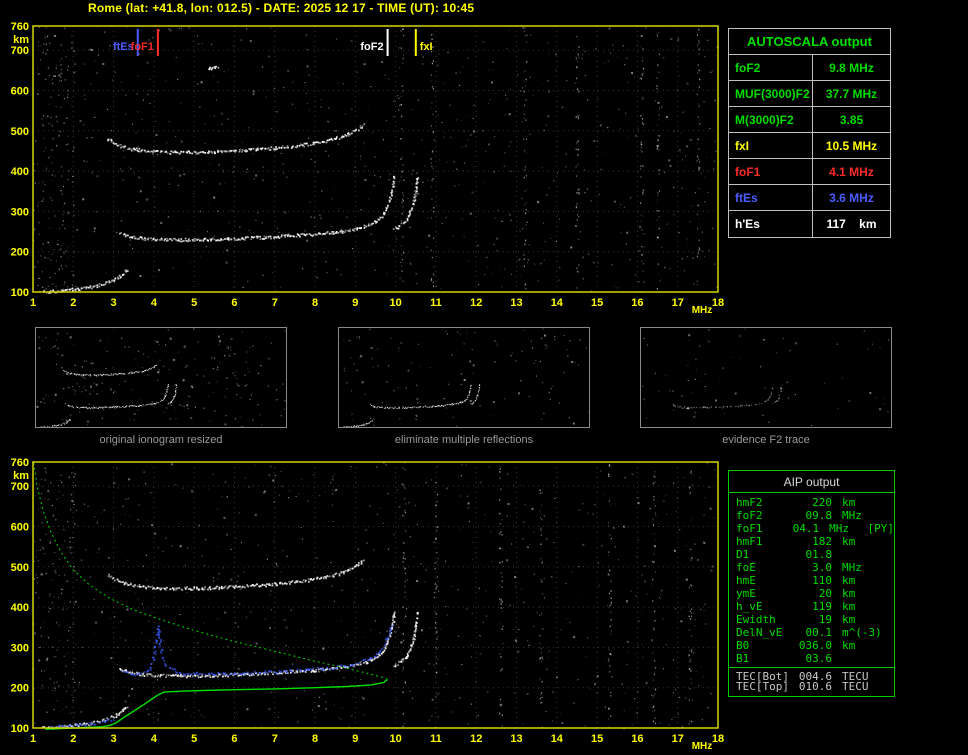 Image resolution: width=968 pixels, height=755 pixels. What do you see at coordinates (743, 658) in the screenshot?
I see `aip-cell-name: B1` at bounding box center [743, 658].